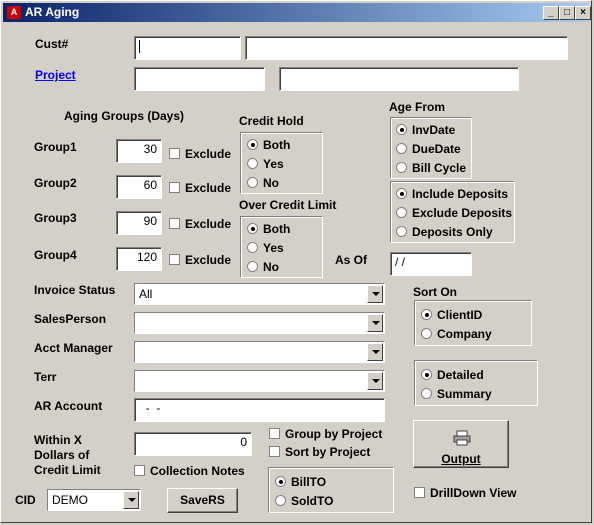 The height and width of the screenshot is (525, 594). What do you see at coordinates (268, 145) in the screenshot?
I see `credit-hold-both-radio: Both` at bounding box center [268, 145].